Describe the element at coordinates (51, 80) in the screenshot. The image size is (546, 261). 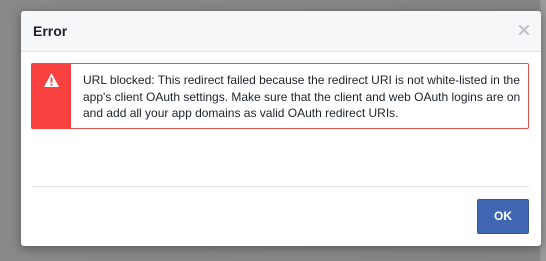
I see `warning-icon` at that location.